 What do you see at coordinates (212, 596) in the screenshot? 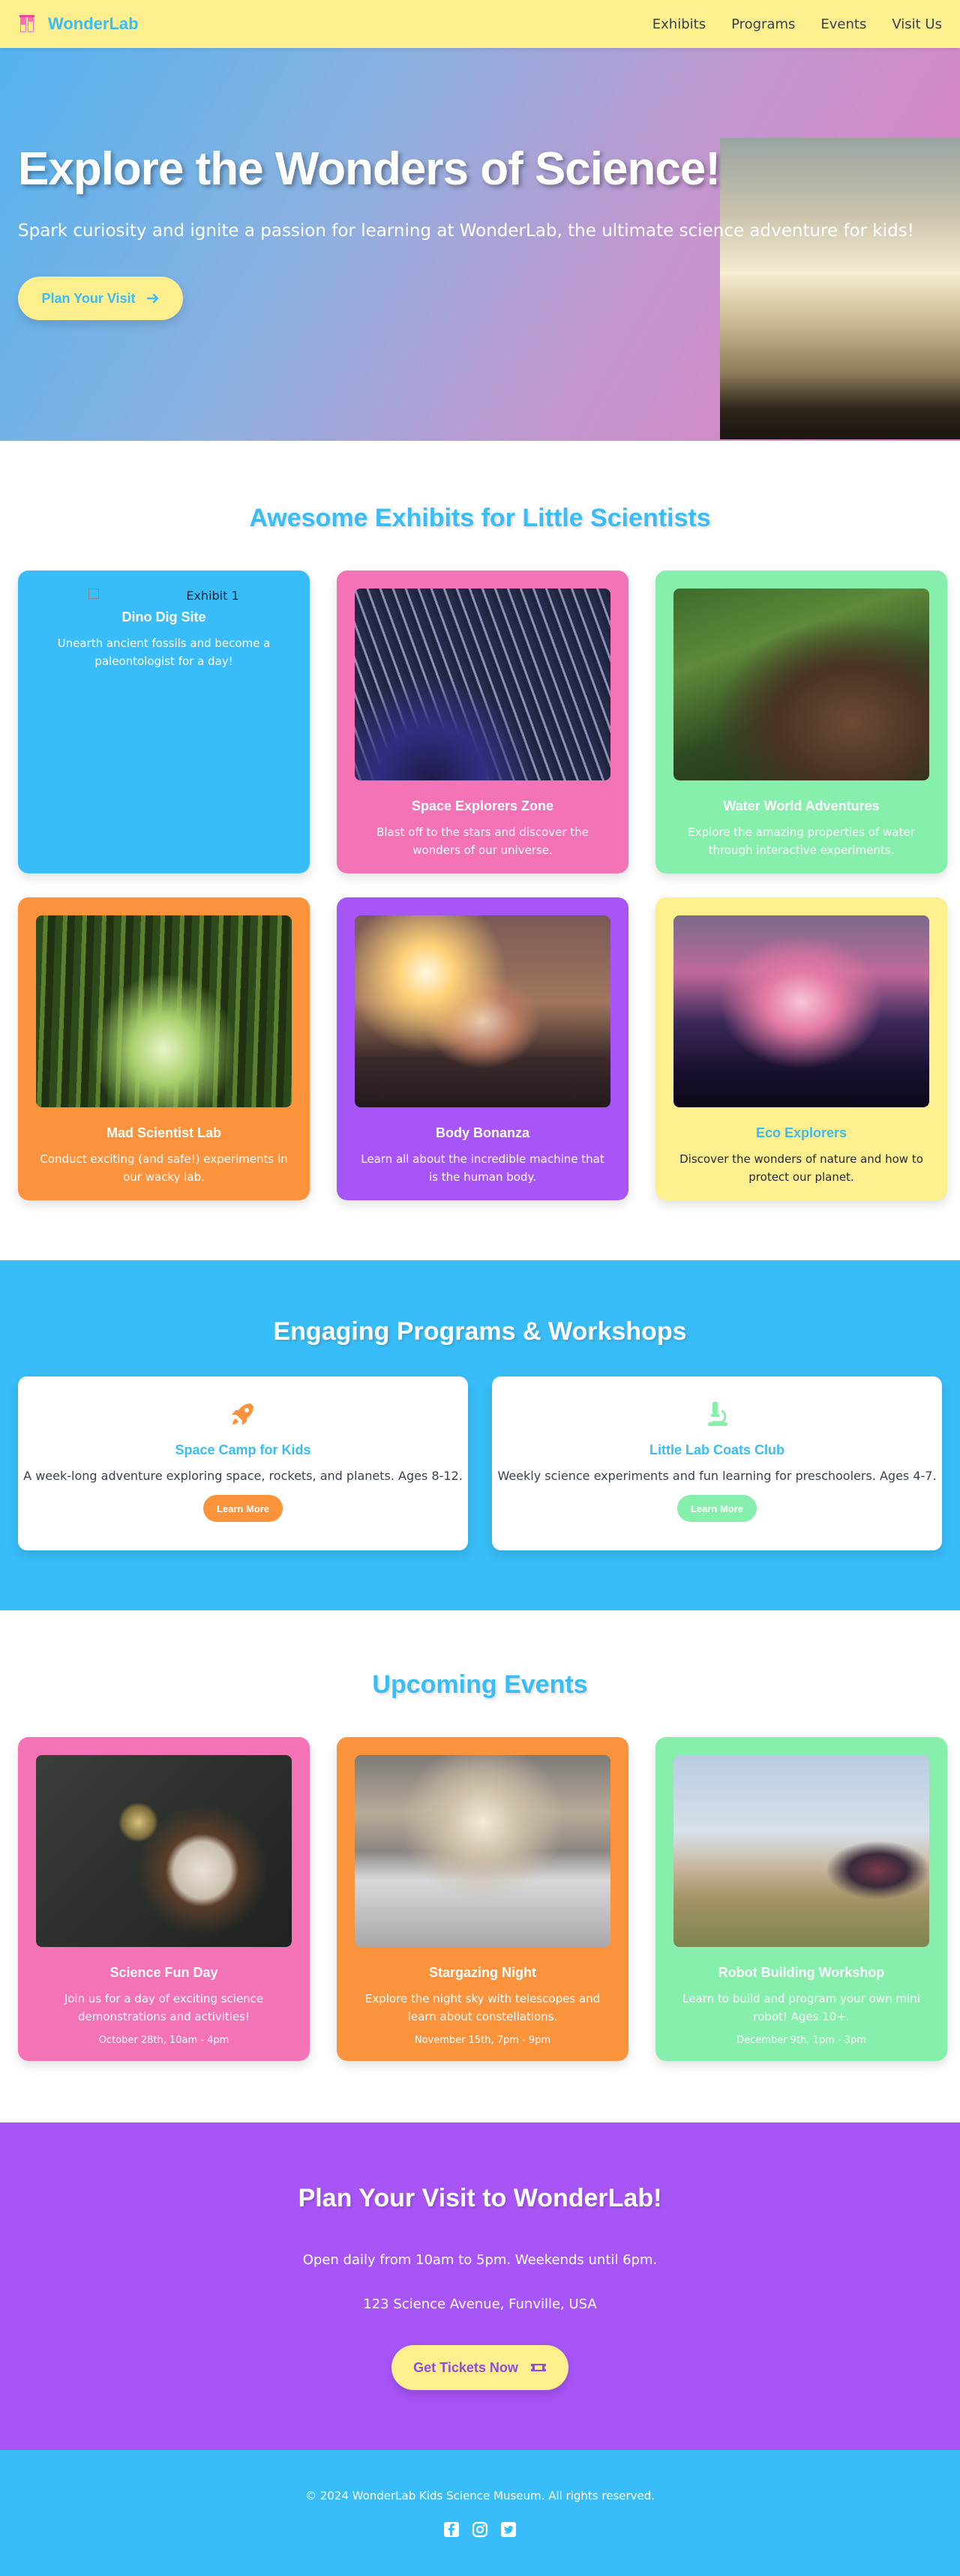
I see `exhibit-image-alt: Exhibit 1` at bounding box center [212, 596].